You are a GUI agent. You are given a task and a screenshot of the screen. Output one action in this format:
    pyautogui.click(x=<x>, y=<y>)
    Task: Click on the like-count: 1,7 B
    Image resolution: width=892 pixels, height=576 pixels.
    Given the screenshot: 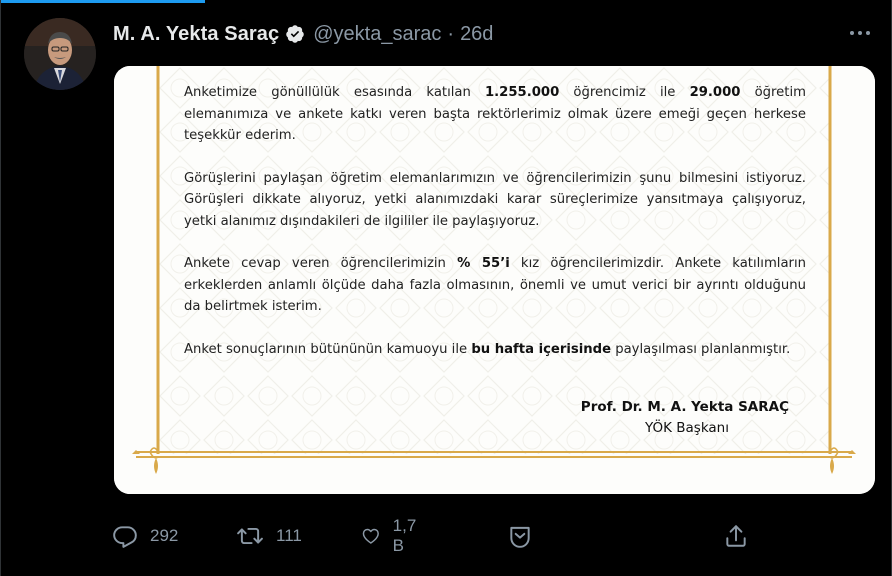 What is the action you would take?
    pyautogui.click(x=404, y=535)
    